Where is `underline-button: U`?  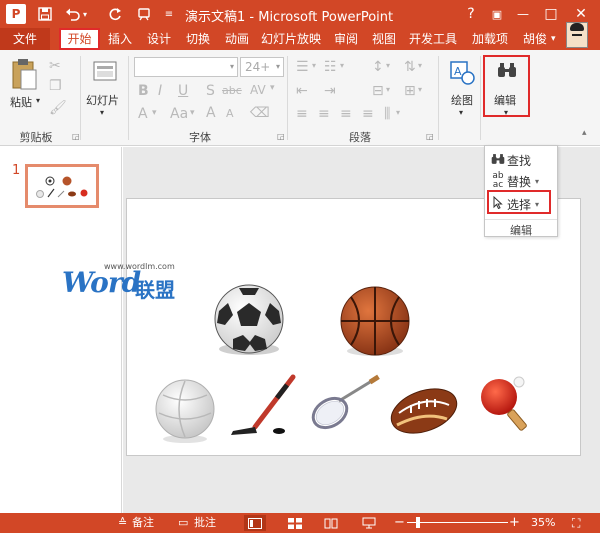 underline-button: U is located at coordinates (183, 91).